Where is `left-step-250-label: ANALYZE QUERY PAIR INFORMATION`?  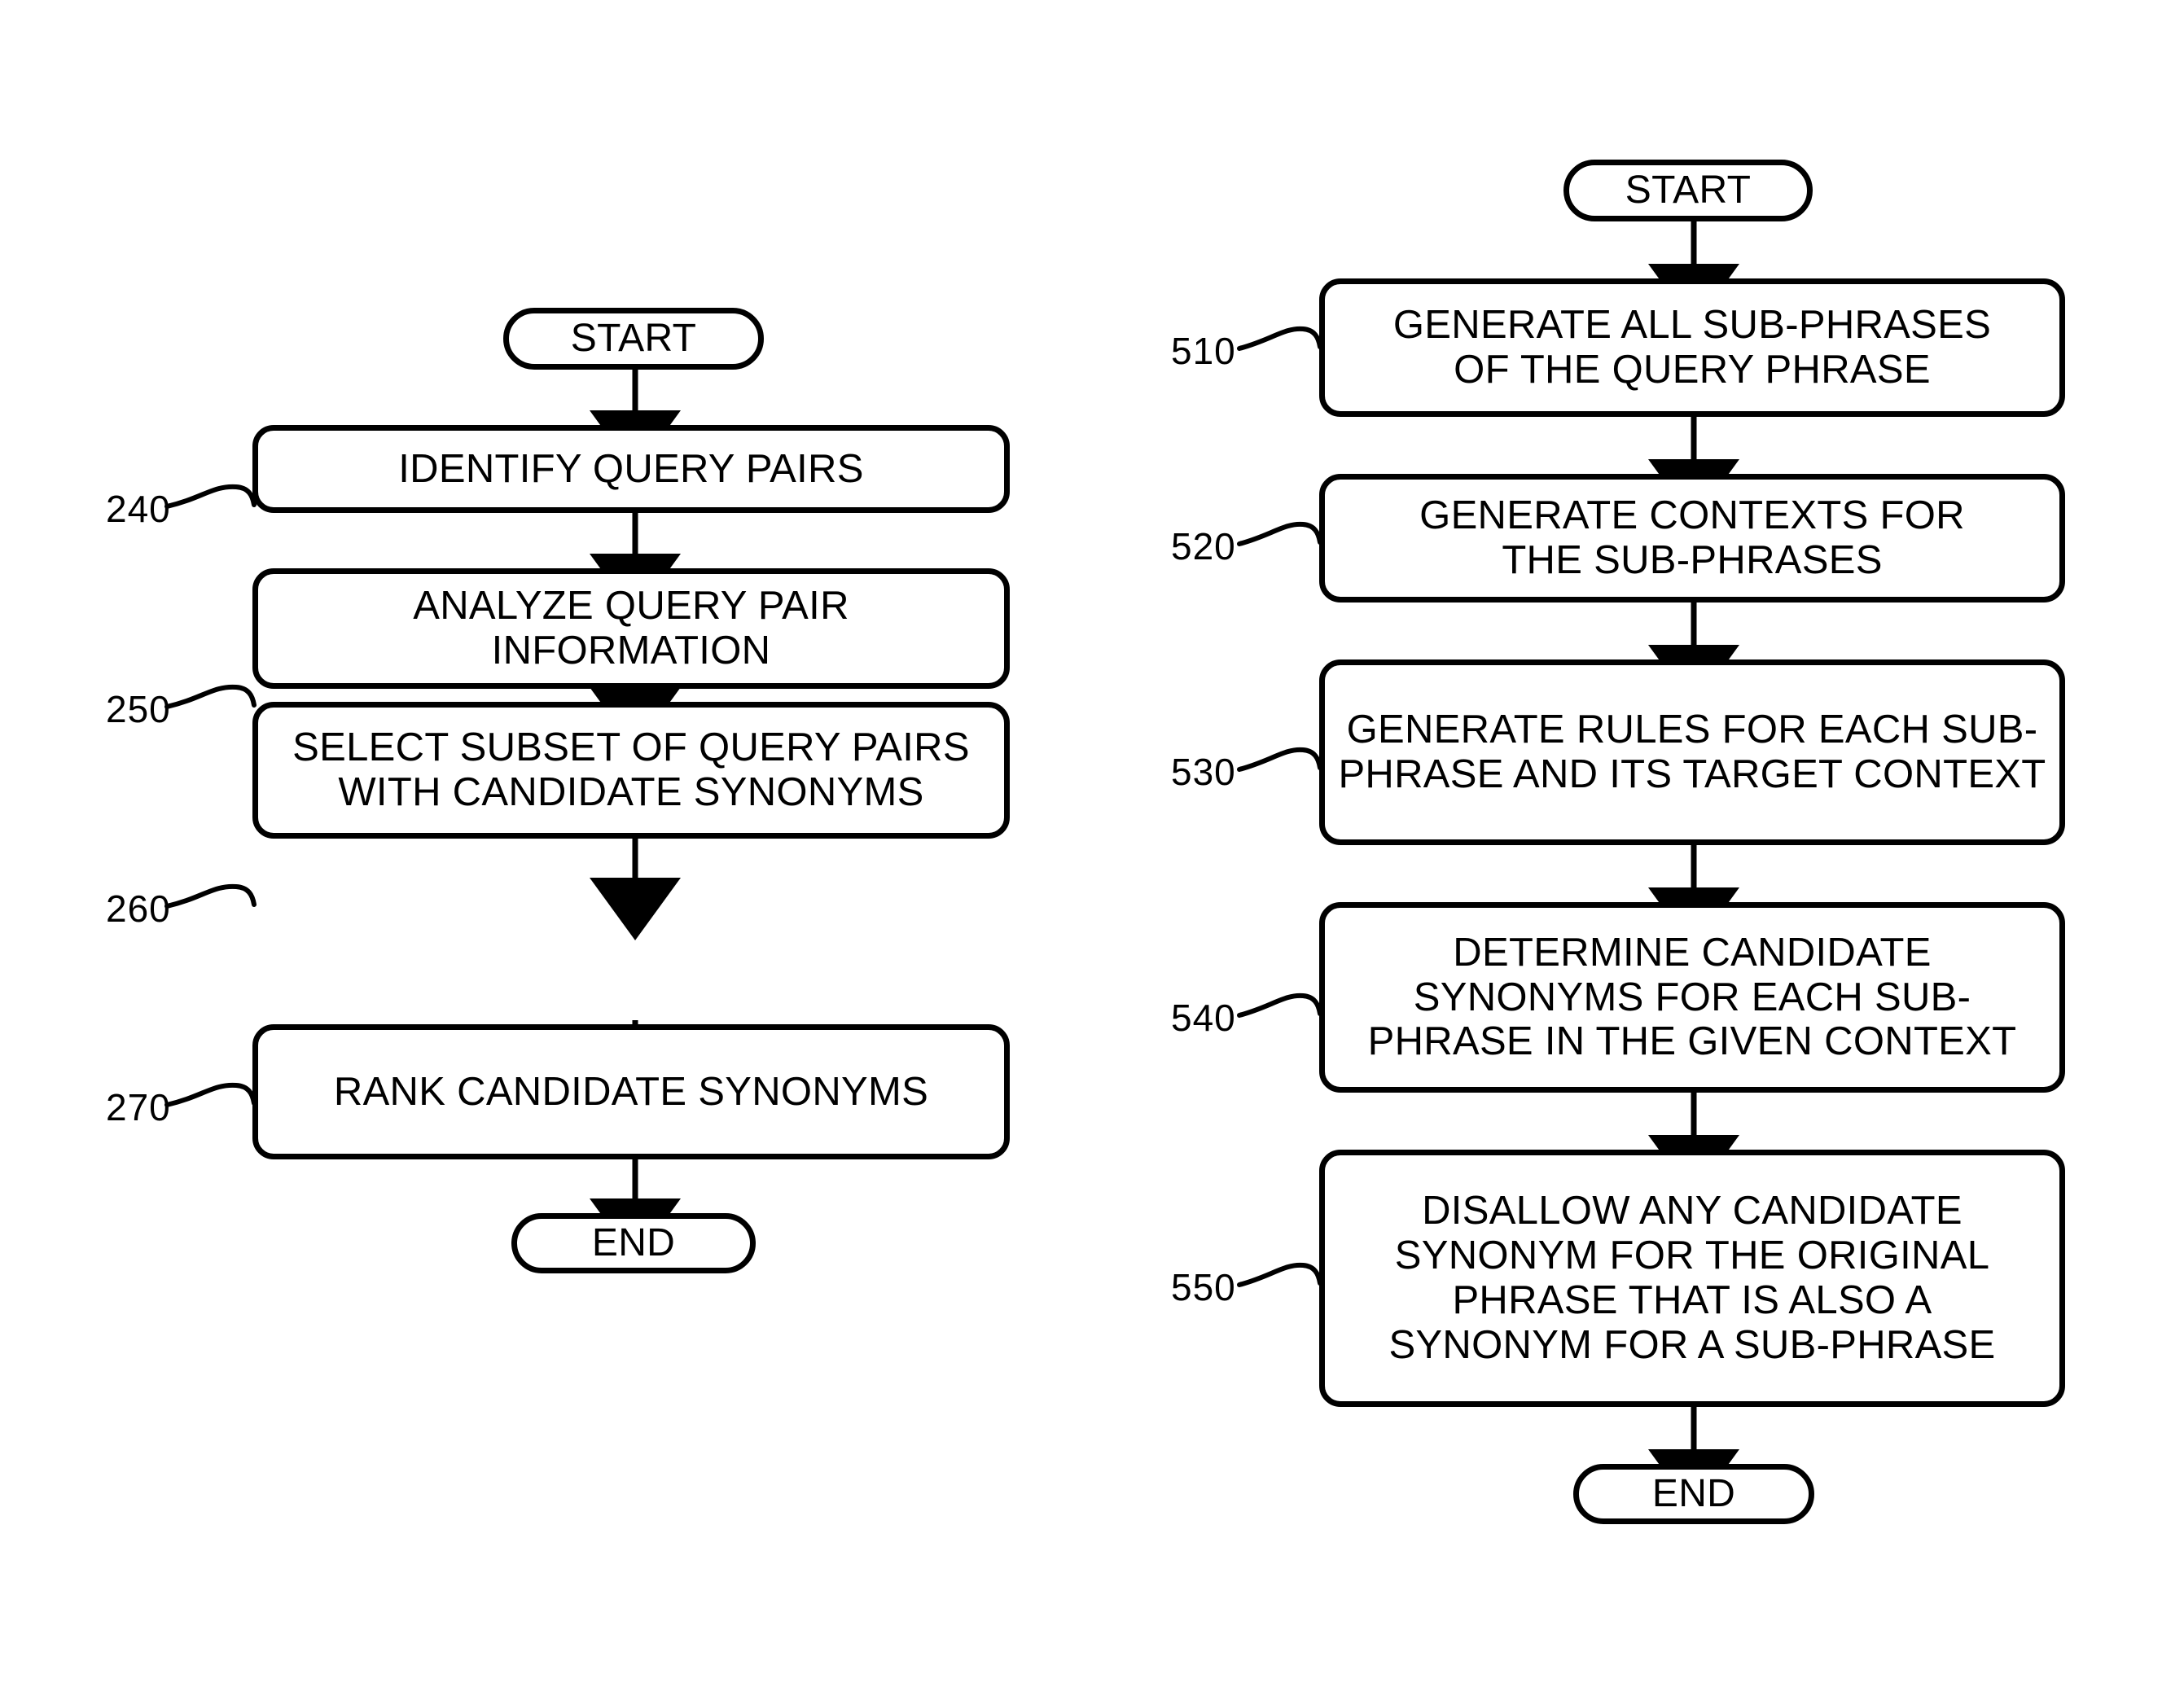 left-step-250-label: ANALYZE QUERY PAIR INFORMATION is located at coordinates (631, 628).